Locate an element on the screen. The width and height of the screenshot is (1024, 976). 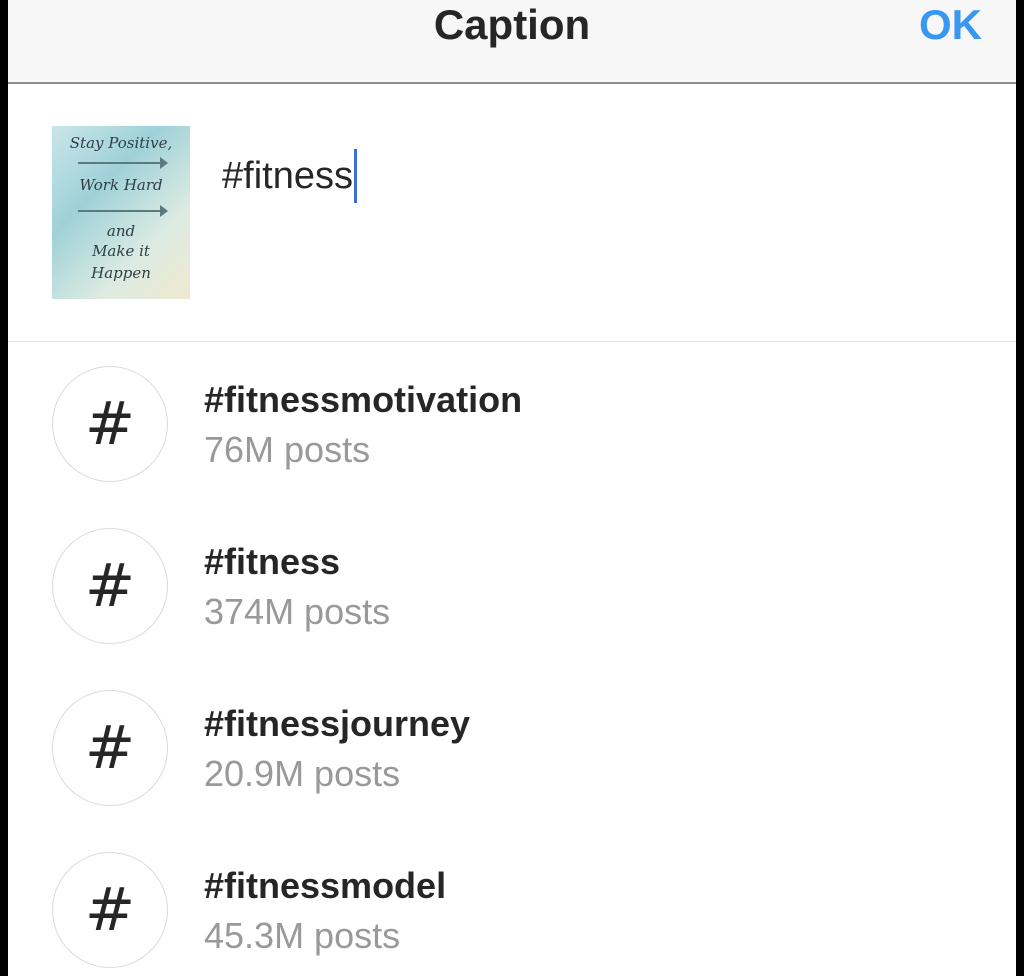
ok-button: OK is located at coordinates (950, 25).